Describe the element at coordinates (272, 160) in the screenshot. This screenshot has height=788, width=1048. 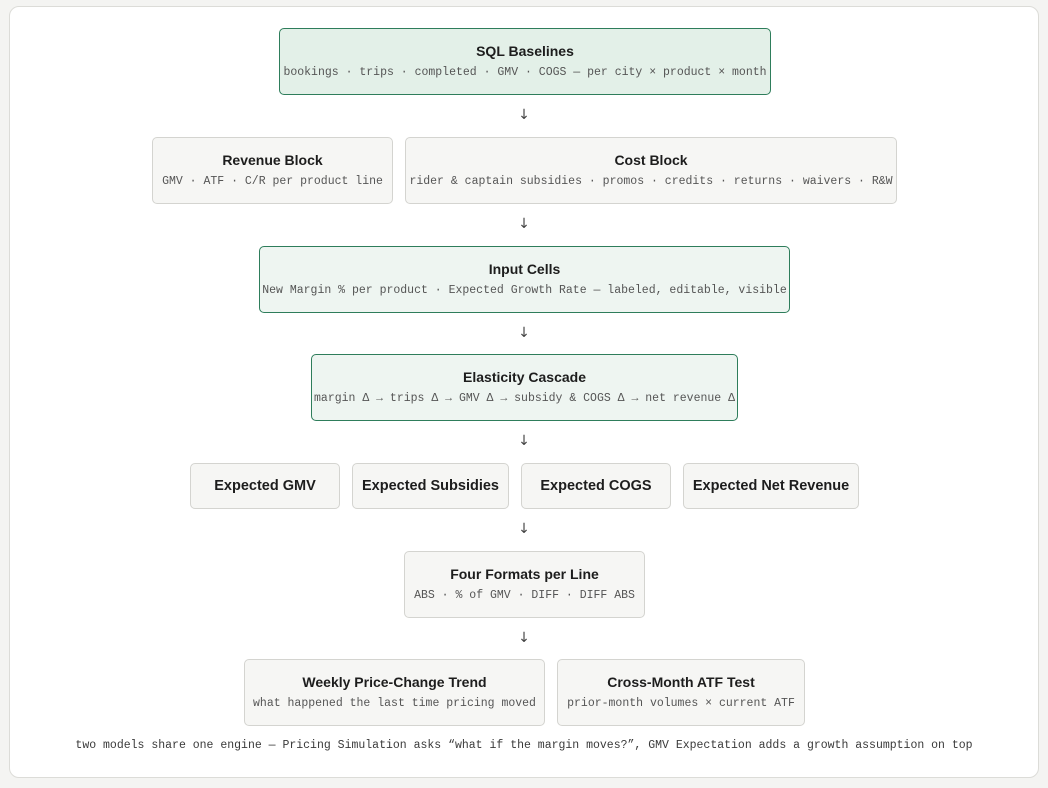
I see `revenue-block-title: Revenue Block` at that location.